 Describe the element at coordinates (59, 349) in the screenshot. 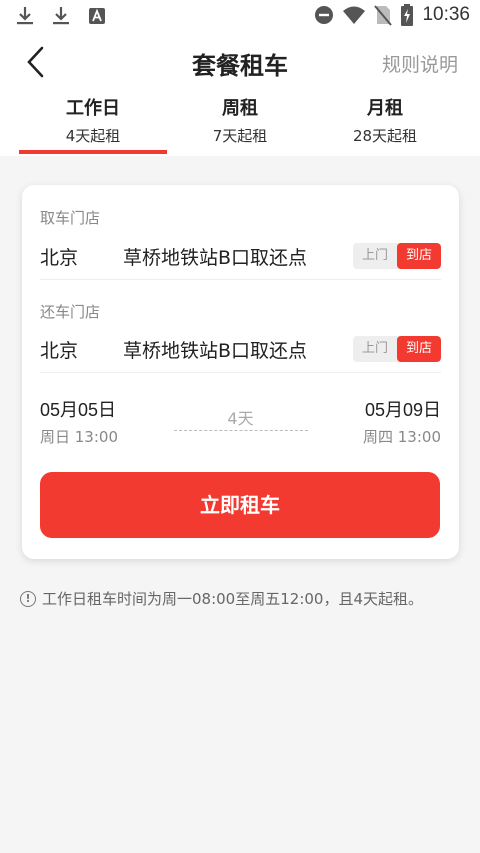

I see `return-city: 北京` at that location.